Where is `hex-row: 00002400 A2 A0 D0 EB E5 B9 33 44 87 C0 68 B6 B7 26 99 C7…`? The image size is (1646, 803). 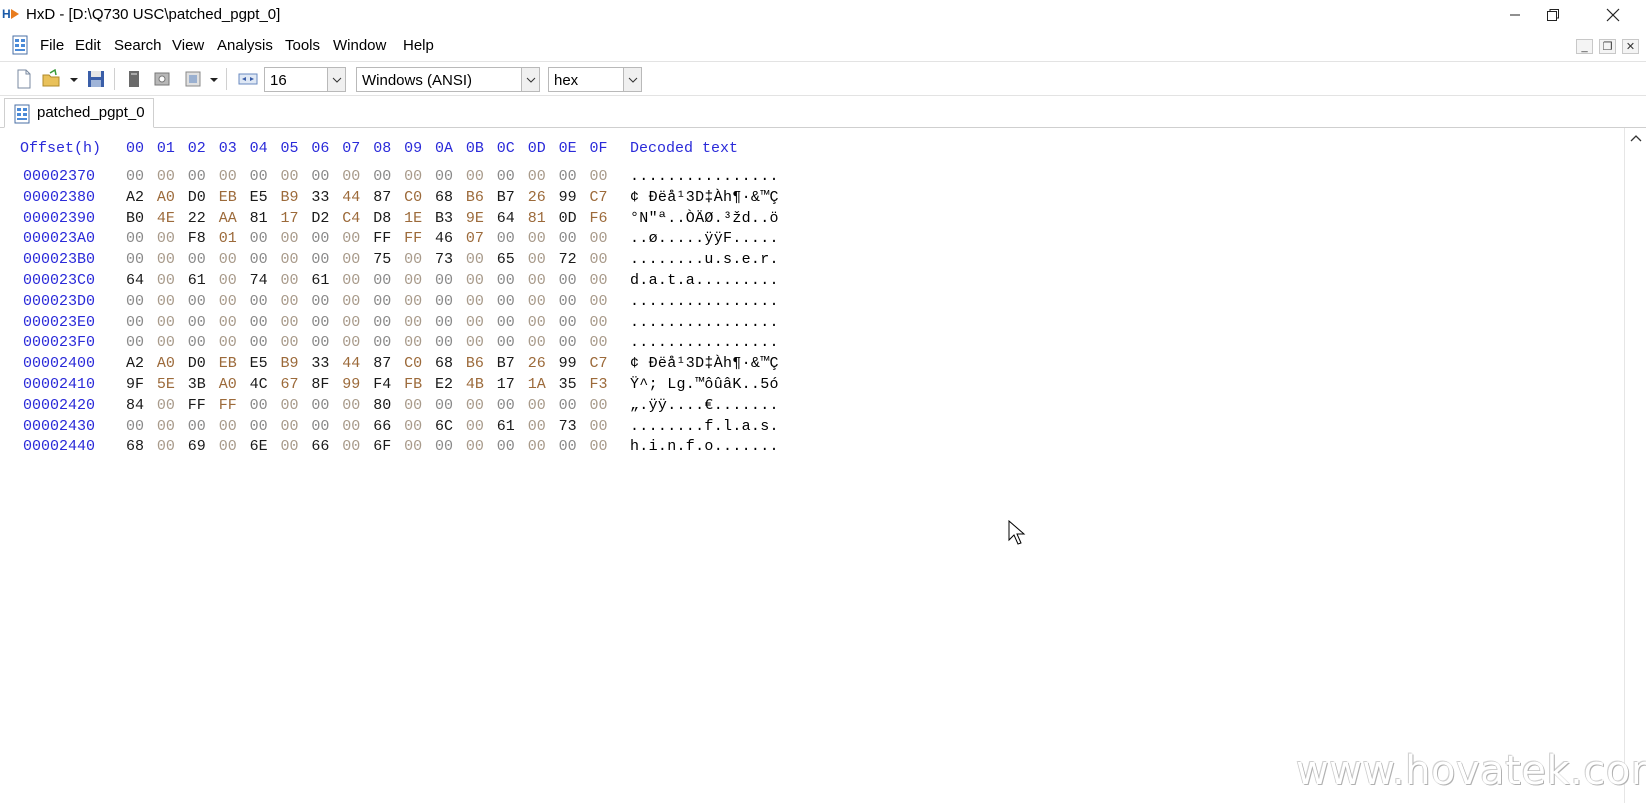 hex-row: 00002400 A2 A0 D0 EB E5 B9 33 44 87 C0 68 B6 B7 26 99 C7… is located at coordinates (400, 365).